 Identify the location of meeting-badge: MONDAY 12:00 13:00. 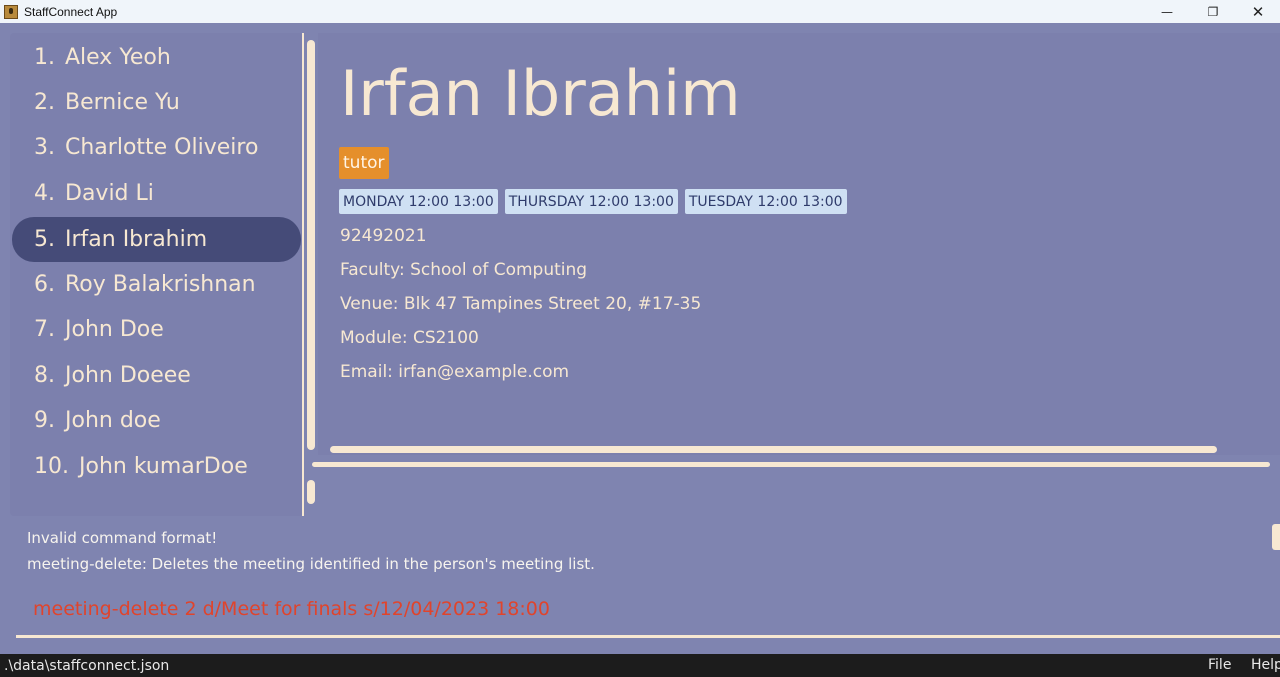
(418, 201).